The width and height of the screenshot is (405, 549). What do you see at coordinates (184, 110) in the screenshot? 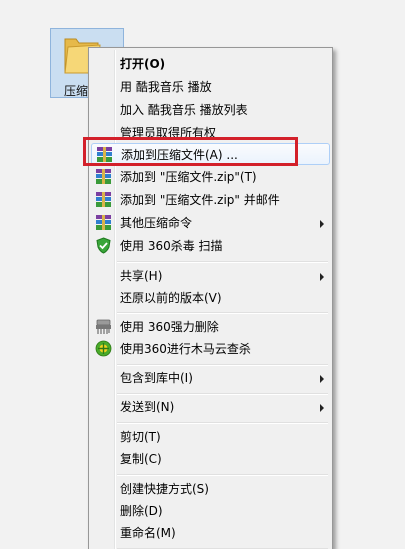
I see `menu-item-label: 加入 酷我音乐 播放列表` at bounding box center [184, 110].